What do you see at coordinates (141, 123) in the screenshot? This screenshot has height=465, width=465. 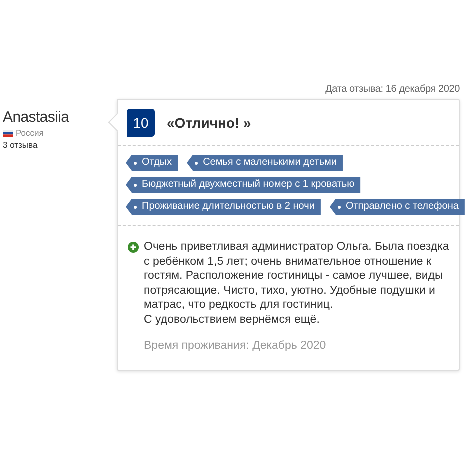 I see `score-badge: 10` at bounding box center [141, 123].